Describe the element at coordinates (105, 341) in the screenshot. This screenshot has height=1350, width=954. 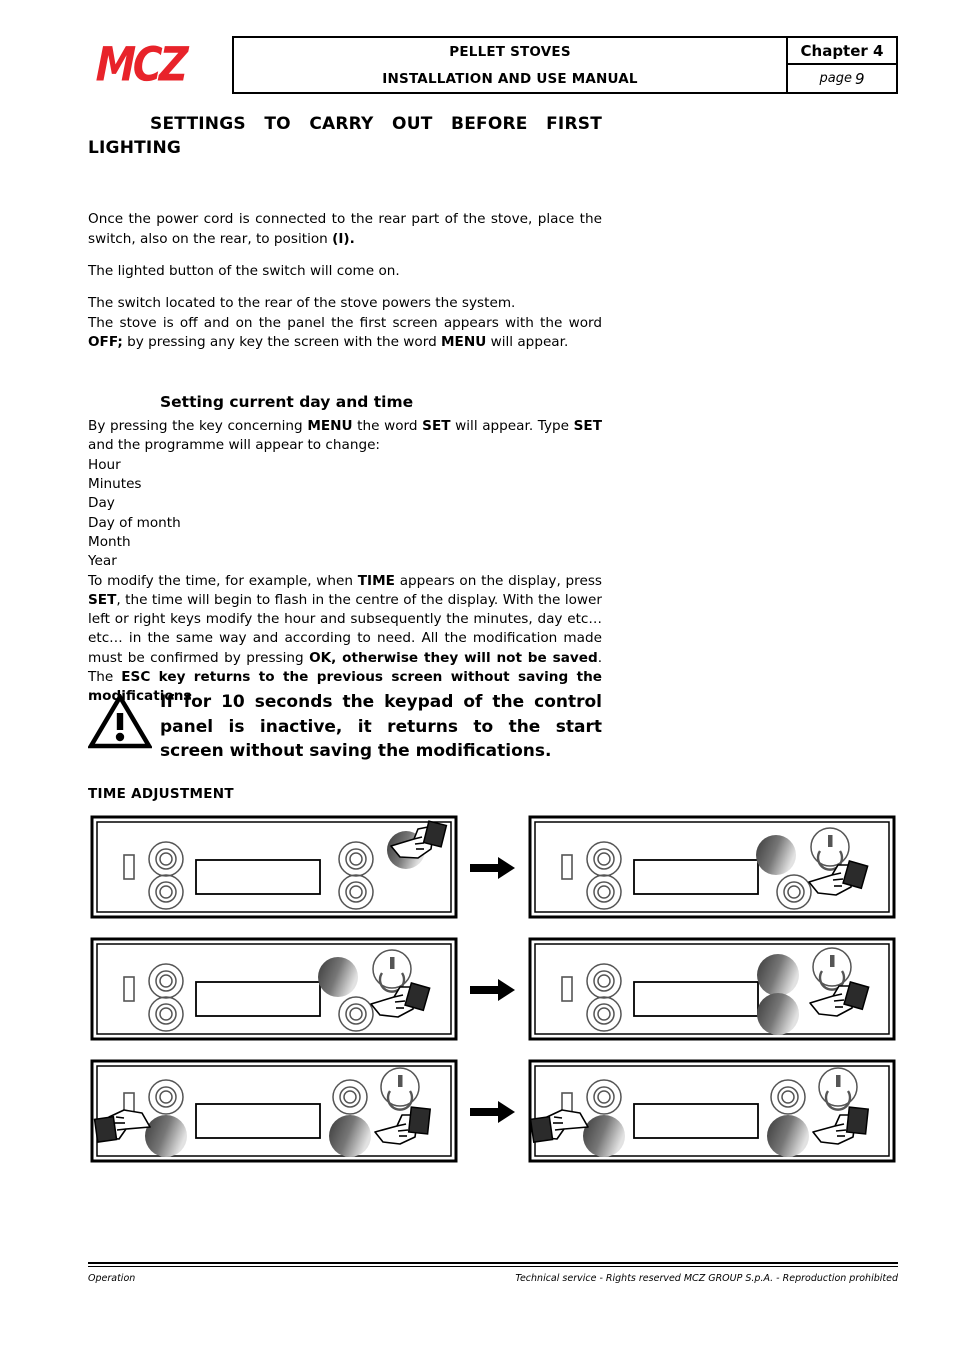
I see `off-bold: OFF;` at that location.